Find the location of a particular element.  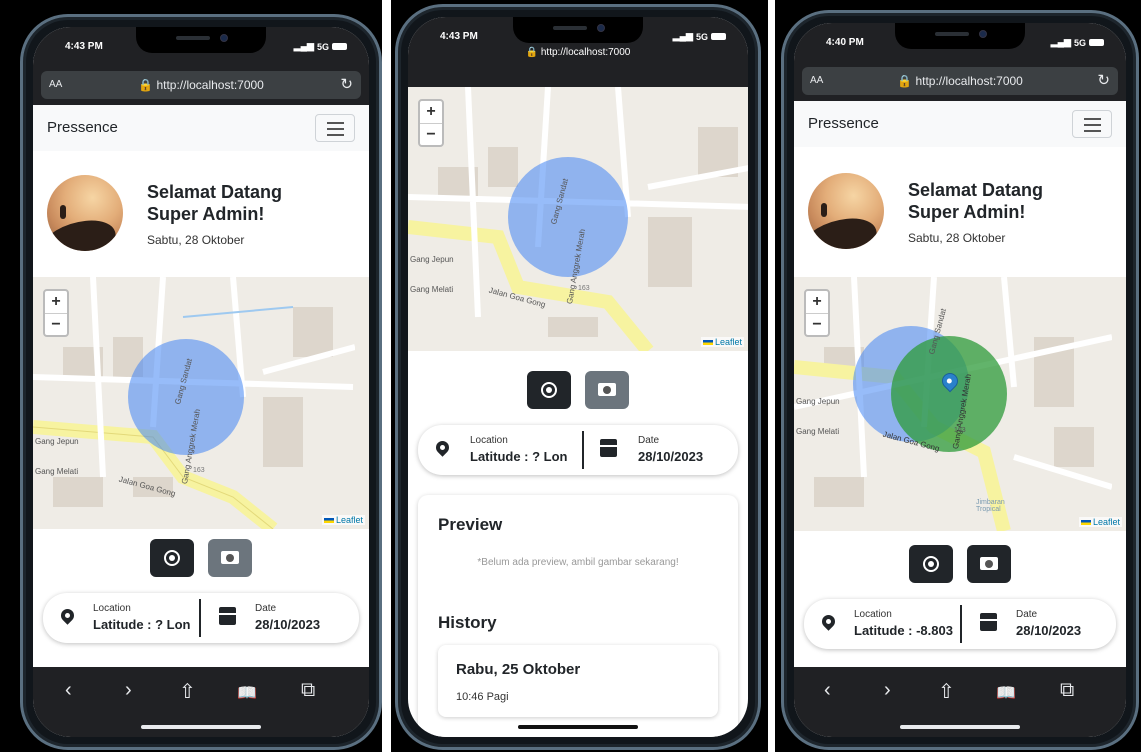

preview-title: Preview is located at coordinates (470, 524).